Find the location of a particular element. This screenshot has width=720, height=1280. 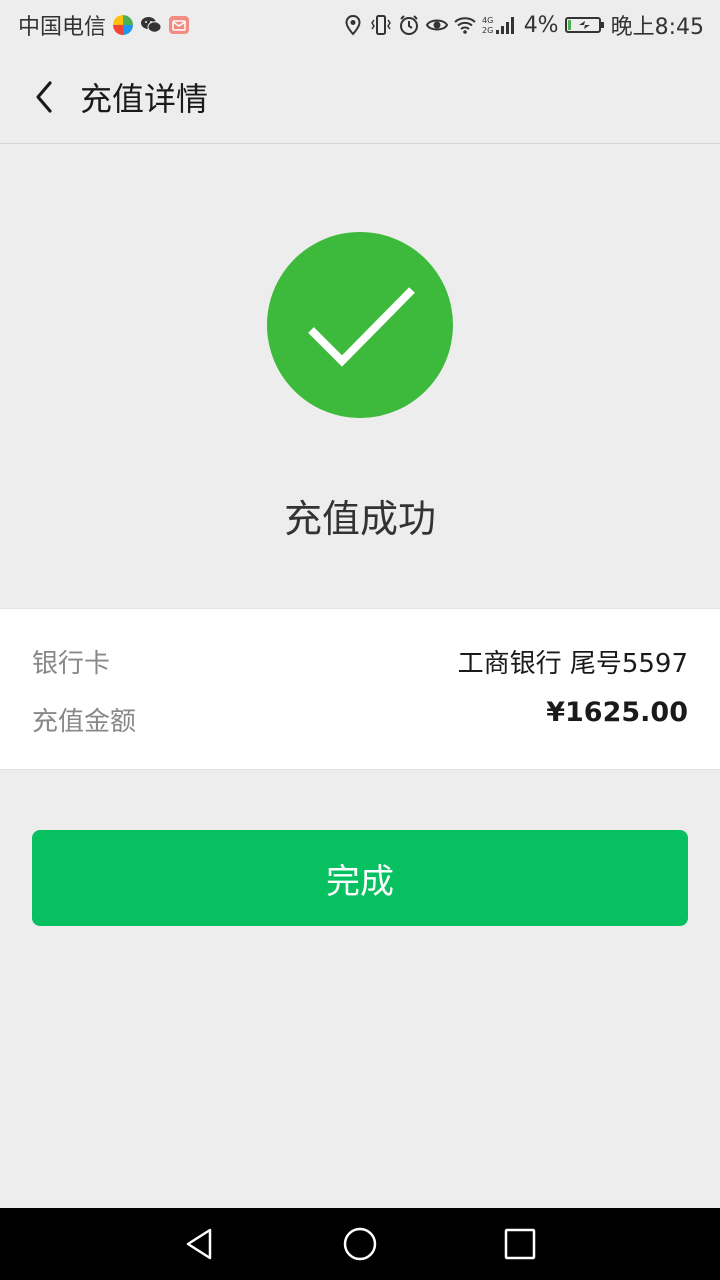

done-button-label: 完成 is located at coordinates (360, 881).